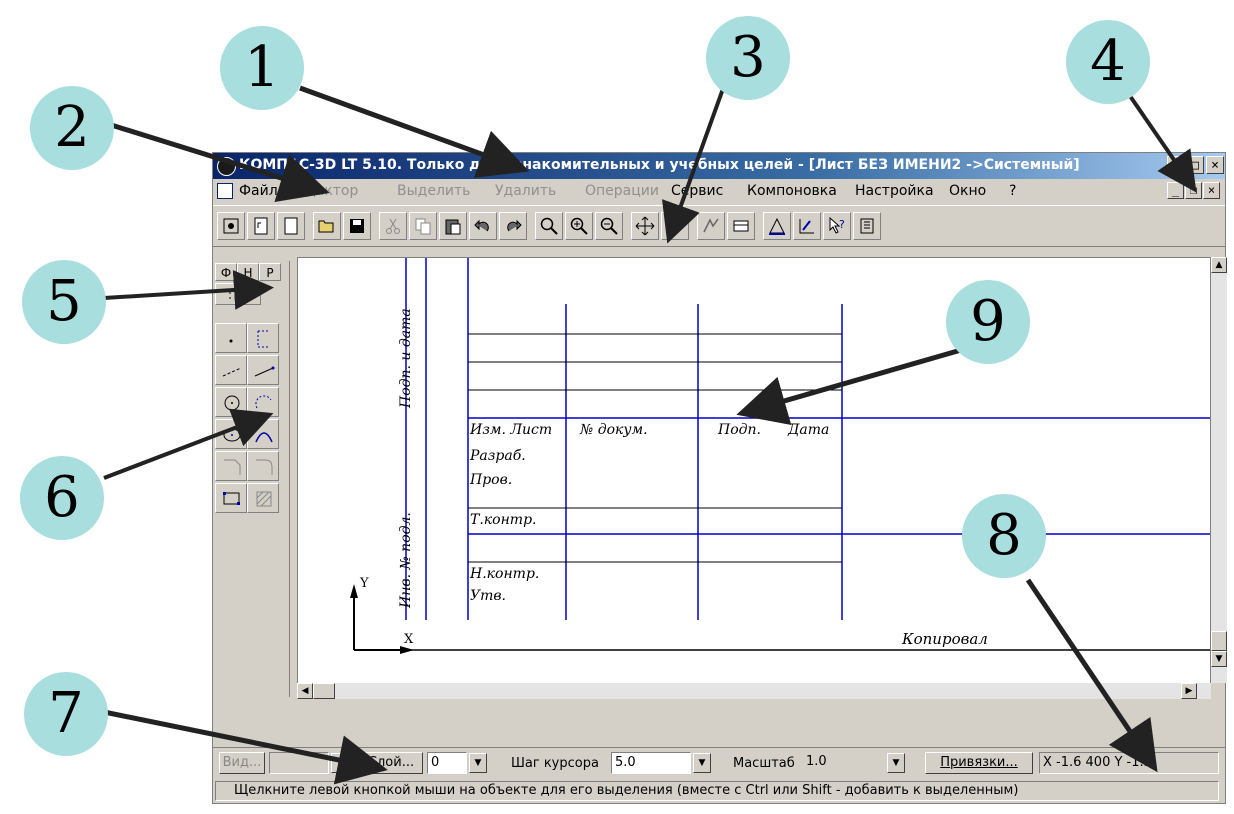 This screenshot has height=814, width=1234. I want to click on new-document-button, so click(291, 226).